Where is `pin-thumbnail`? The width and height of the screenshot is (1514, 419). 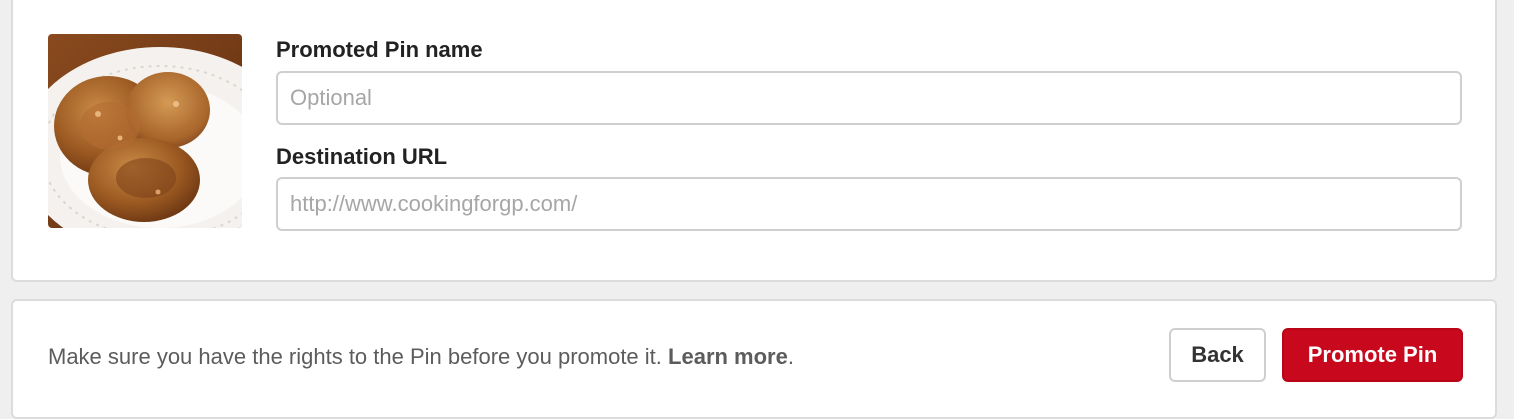
pin-thumbnail is located at coordinates (145, 131).